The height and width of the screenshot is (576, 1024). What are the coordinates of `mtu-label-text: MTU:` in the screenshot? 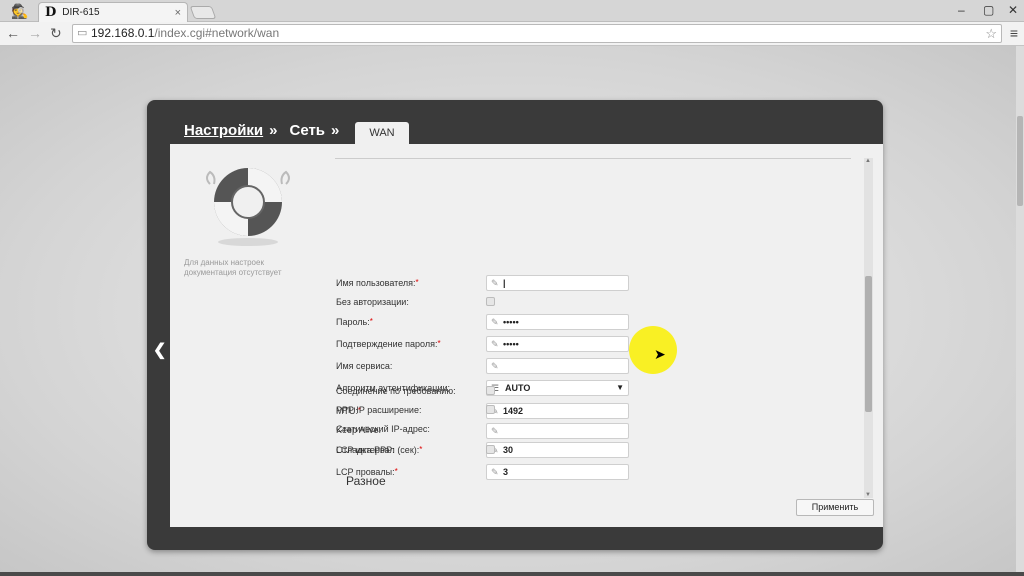 It's located at (347, 411).